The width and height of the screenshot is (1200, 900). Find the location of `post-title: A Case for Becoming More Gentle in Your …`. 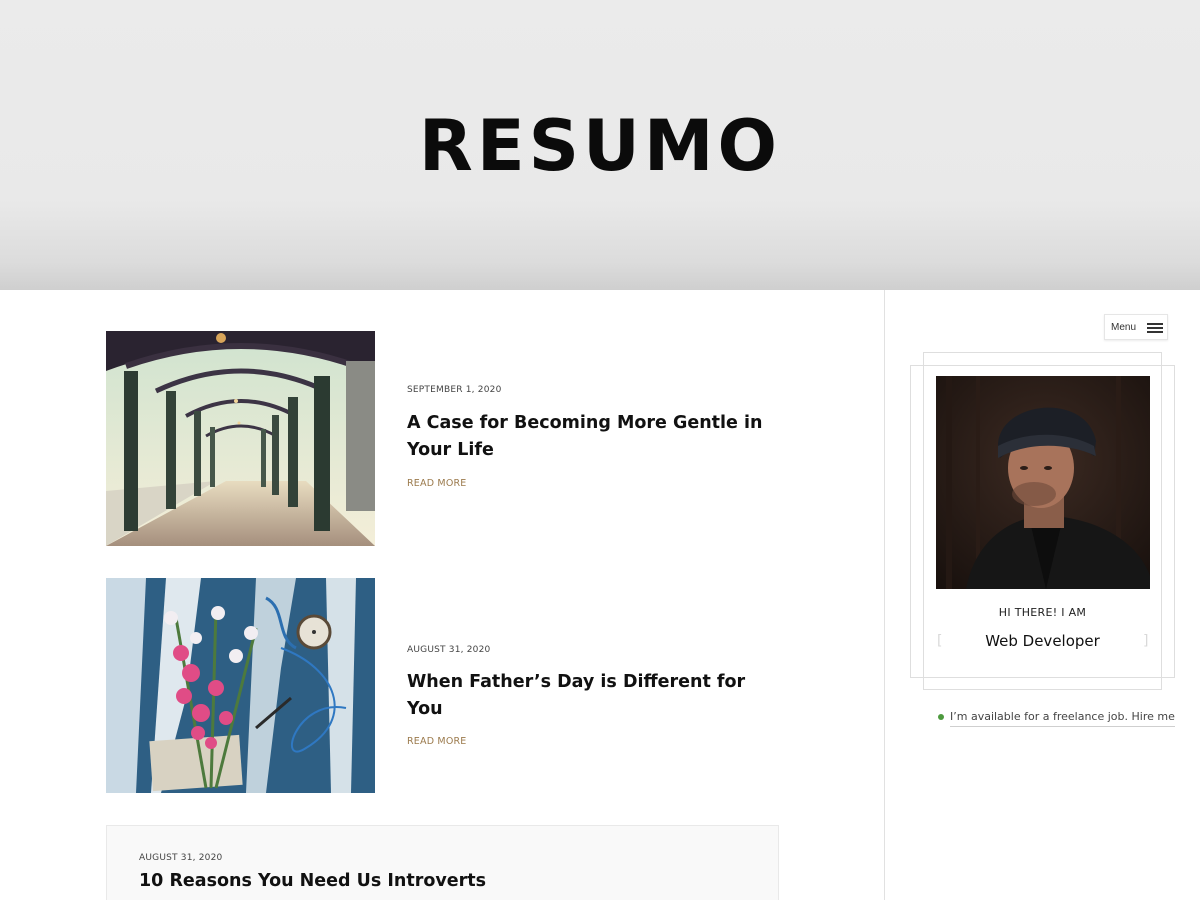

post-title: A Case for Becoming More Gentle in Your … is located at coordinates (592, 437).